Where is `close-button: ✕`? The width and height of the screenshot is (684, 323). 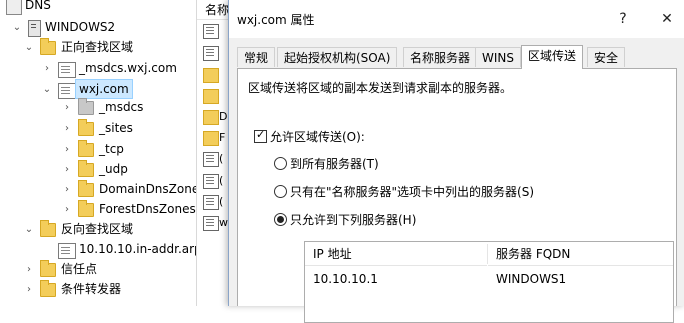
close-button: ✕ is located at coordinates (667, 19).